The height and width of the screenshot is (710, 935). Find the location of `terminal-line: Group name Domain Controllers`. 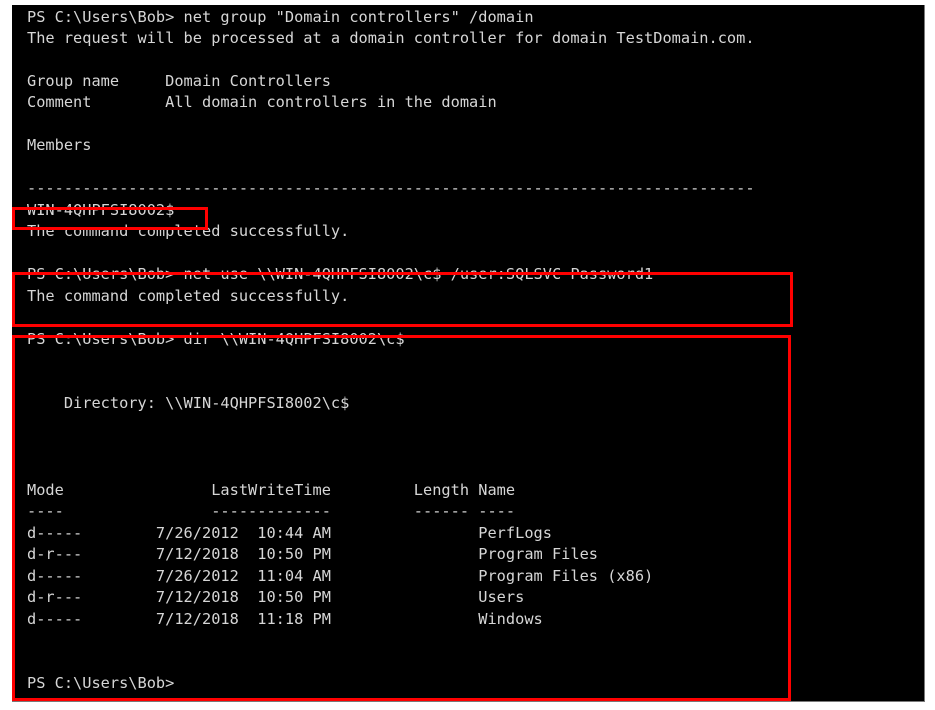

terminal-line: Group name Domain Controllers is located at coordinates (179, 81).